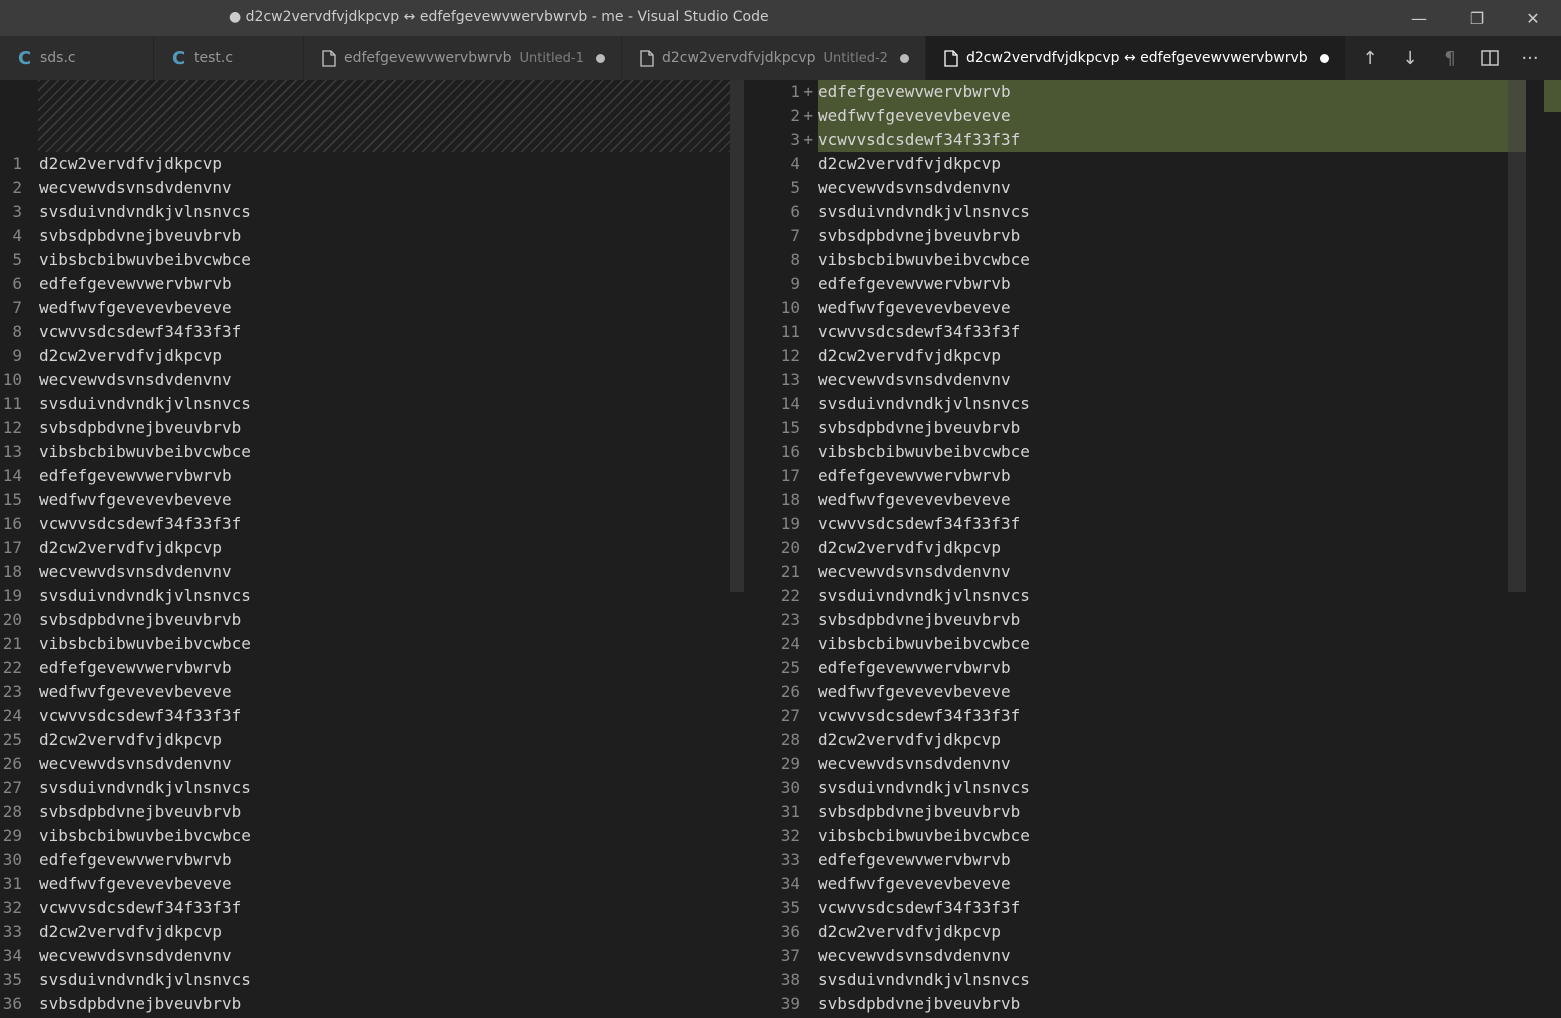 Image resolution: width=1561 pixels, height=1018 pixels. I want to click on split-editor-icon, so click(1490, 58).